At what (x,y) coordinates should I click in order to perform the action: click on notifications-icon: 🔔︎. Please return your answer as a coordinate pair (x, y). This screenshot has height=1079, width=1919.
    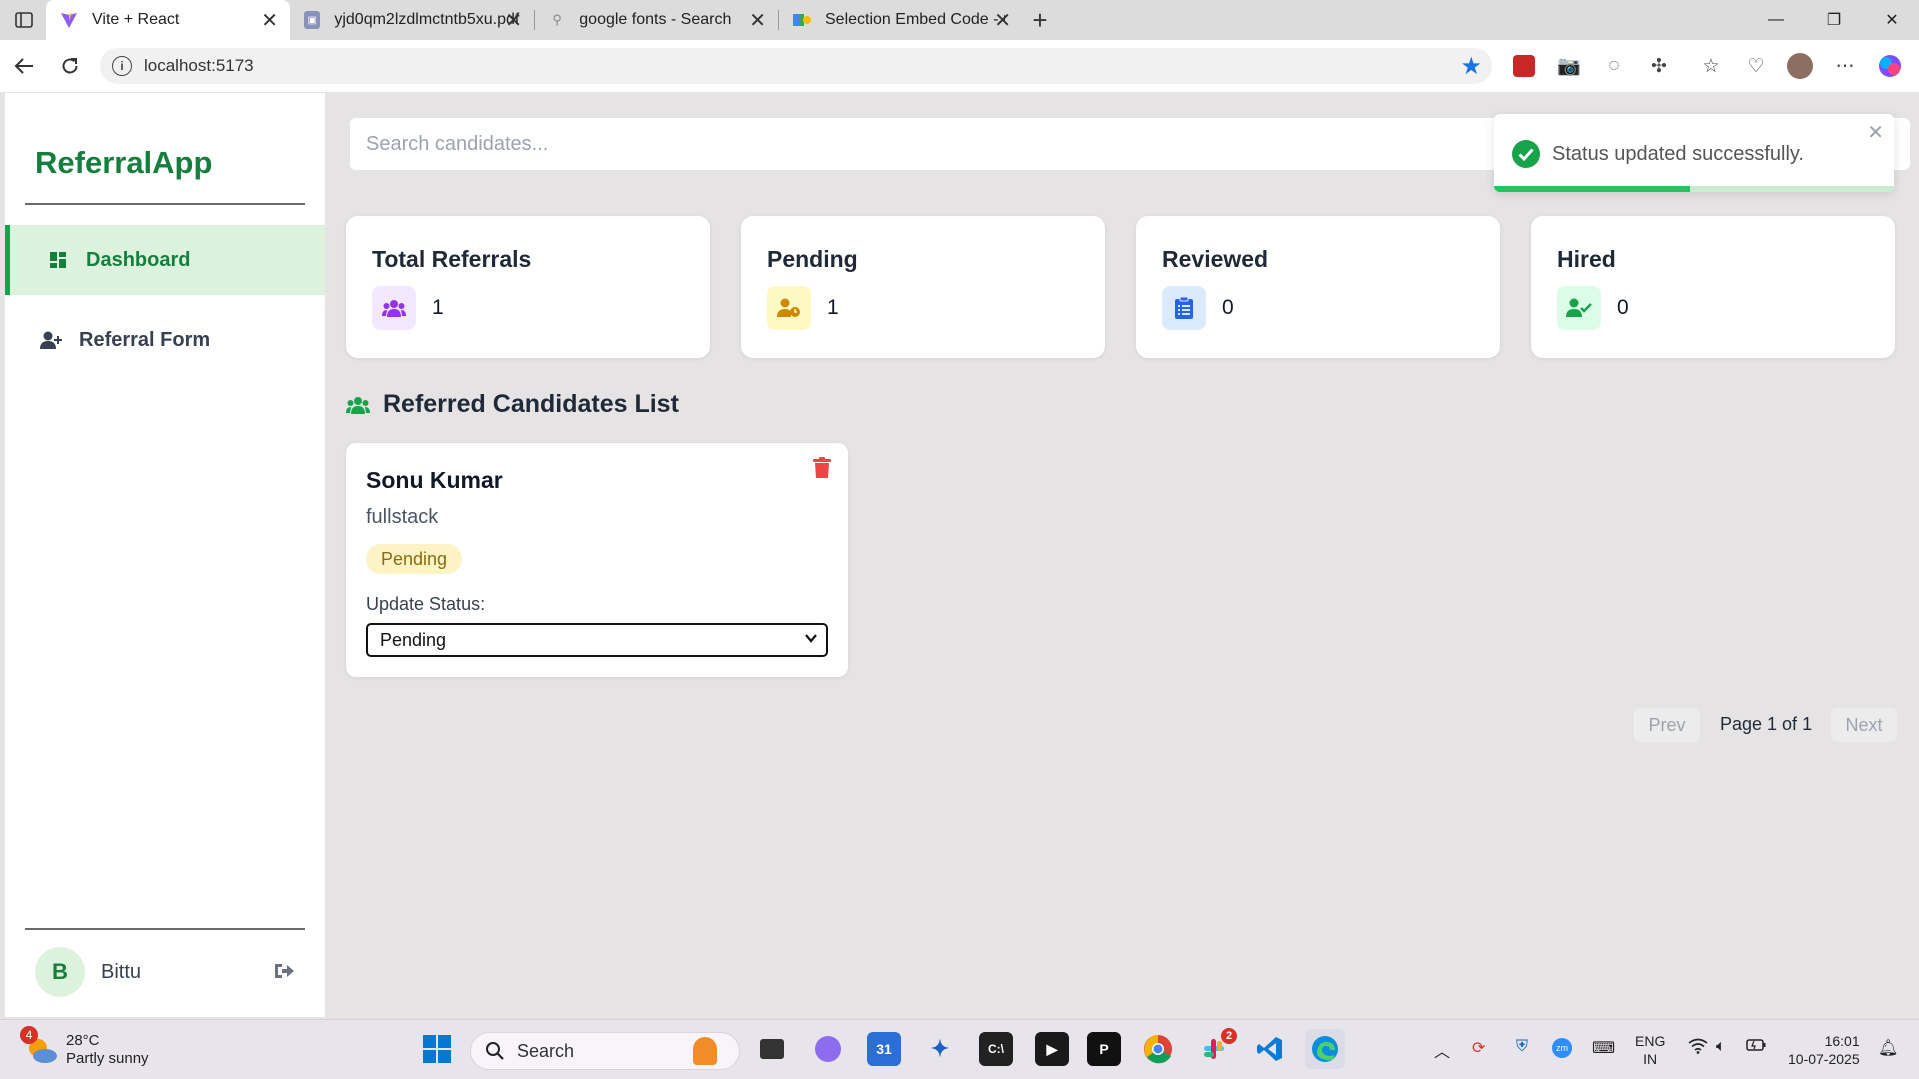
    Looking at the image, I should click on (1888, 1048).